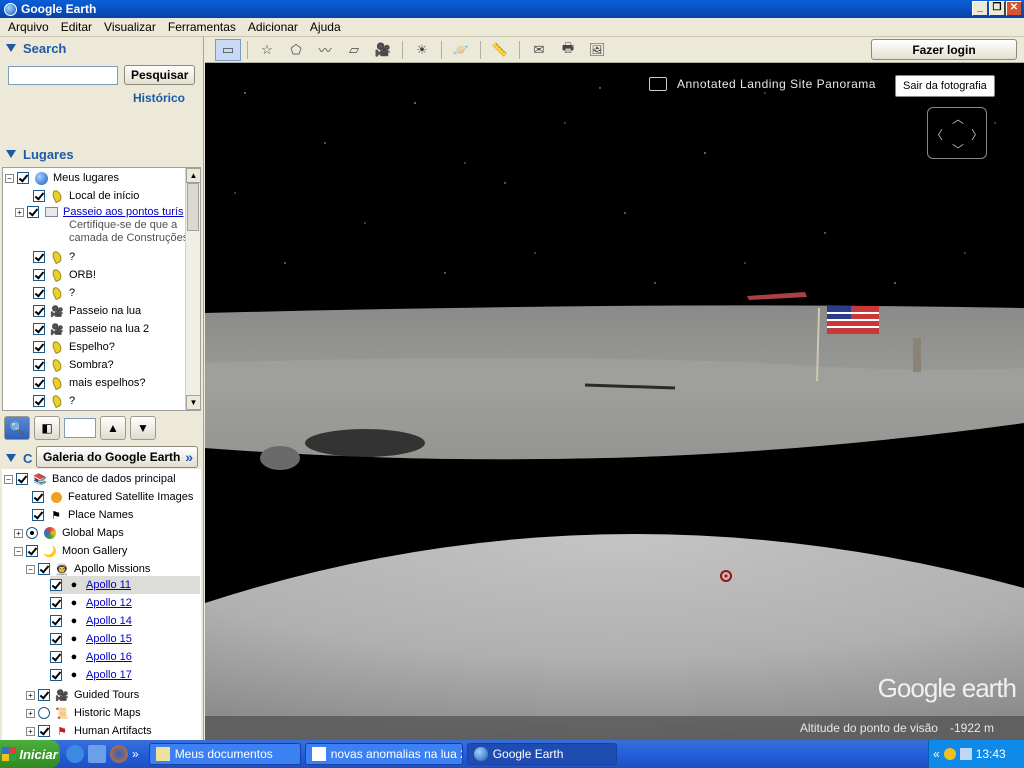 The height and width of the screenshot is (768, 1024). Describe the element at coordinates (383, 50) in the screenshot. I see `record-tour-icon: 🎥` at that location.